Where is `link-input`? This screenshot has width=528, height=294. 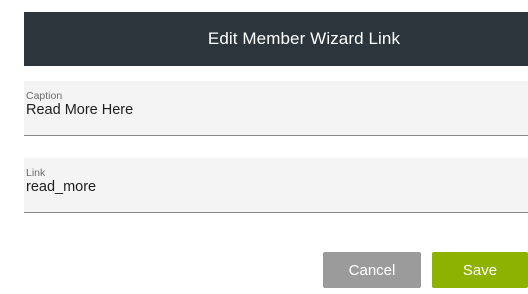
link-input is located at coordinates (266, 187).